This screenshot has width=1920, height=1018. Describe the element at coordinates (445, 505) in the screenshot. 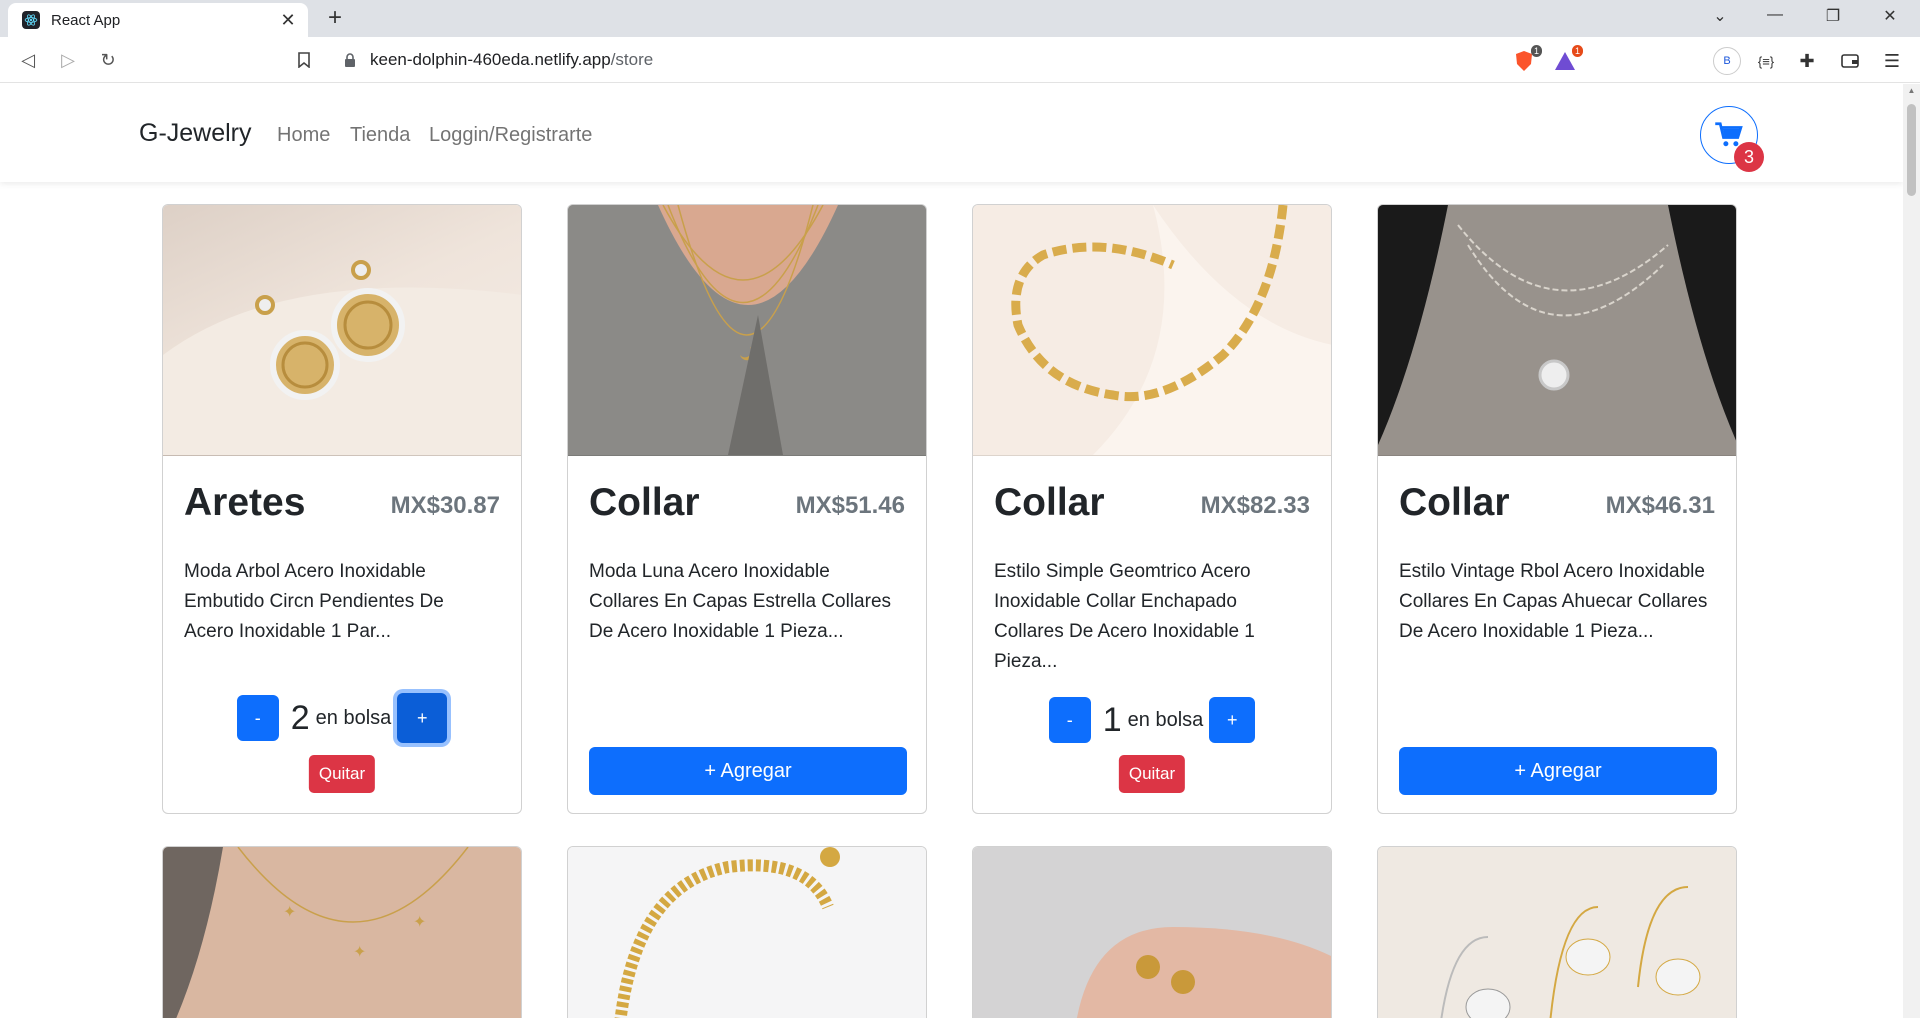

I see `product-price: MX$30.87` at that location.